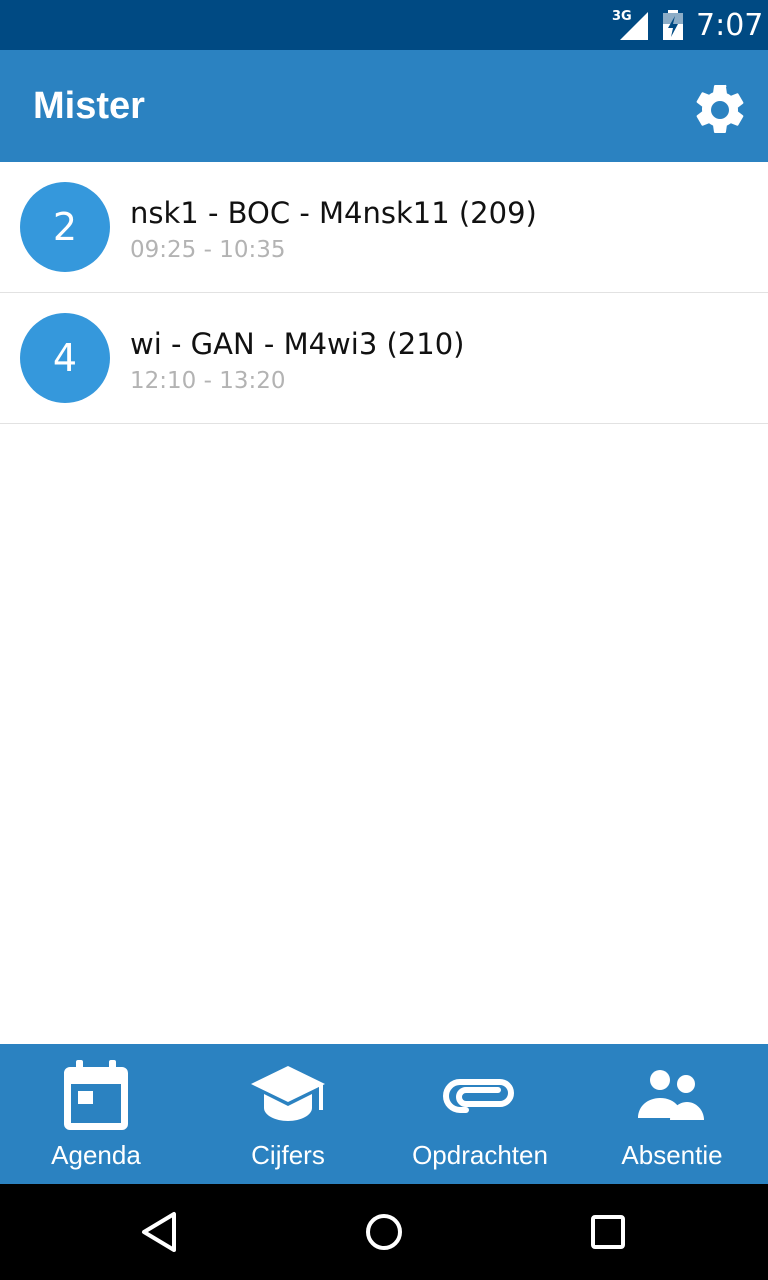 The width and height of the screenshot is (768, 1280). Describe the element at coordinates (96, 1155) in the screenshot. I see `nav-label: Agenda` at that location.